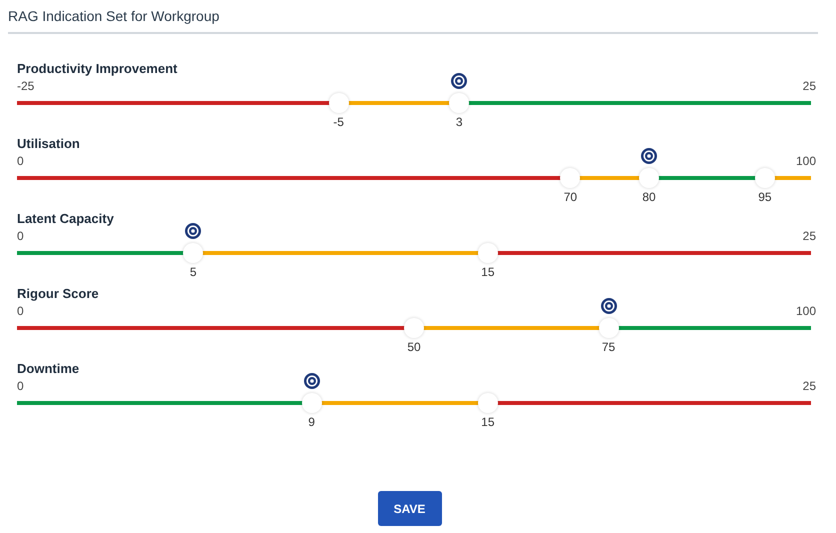 Image resolution: width=836 pixels, height=533 pixels. Describe the element at coordinates (414, 347) in the screenshot. I see `thumb-value: 50` at that location.